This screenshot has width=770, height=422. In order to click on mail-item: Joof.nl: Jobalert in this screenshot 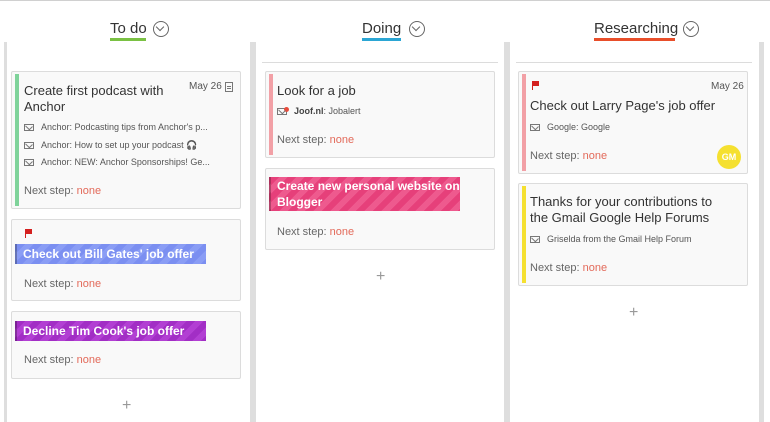, I will do `click(319, 111)`.